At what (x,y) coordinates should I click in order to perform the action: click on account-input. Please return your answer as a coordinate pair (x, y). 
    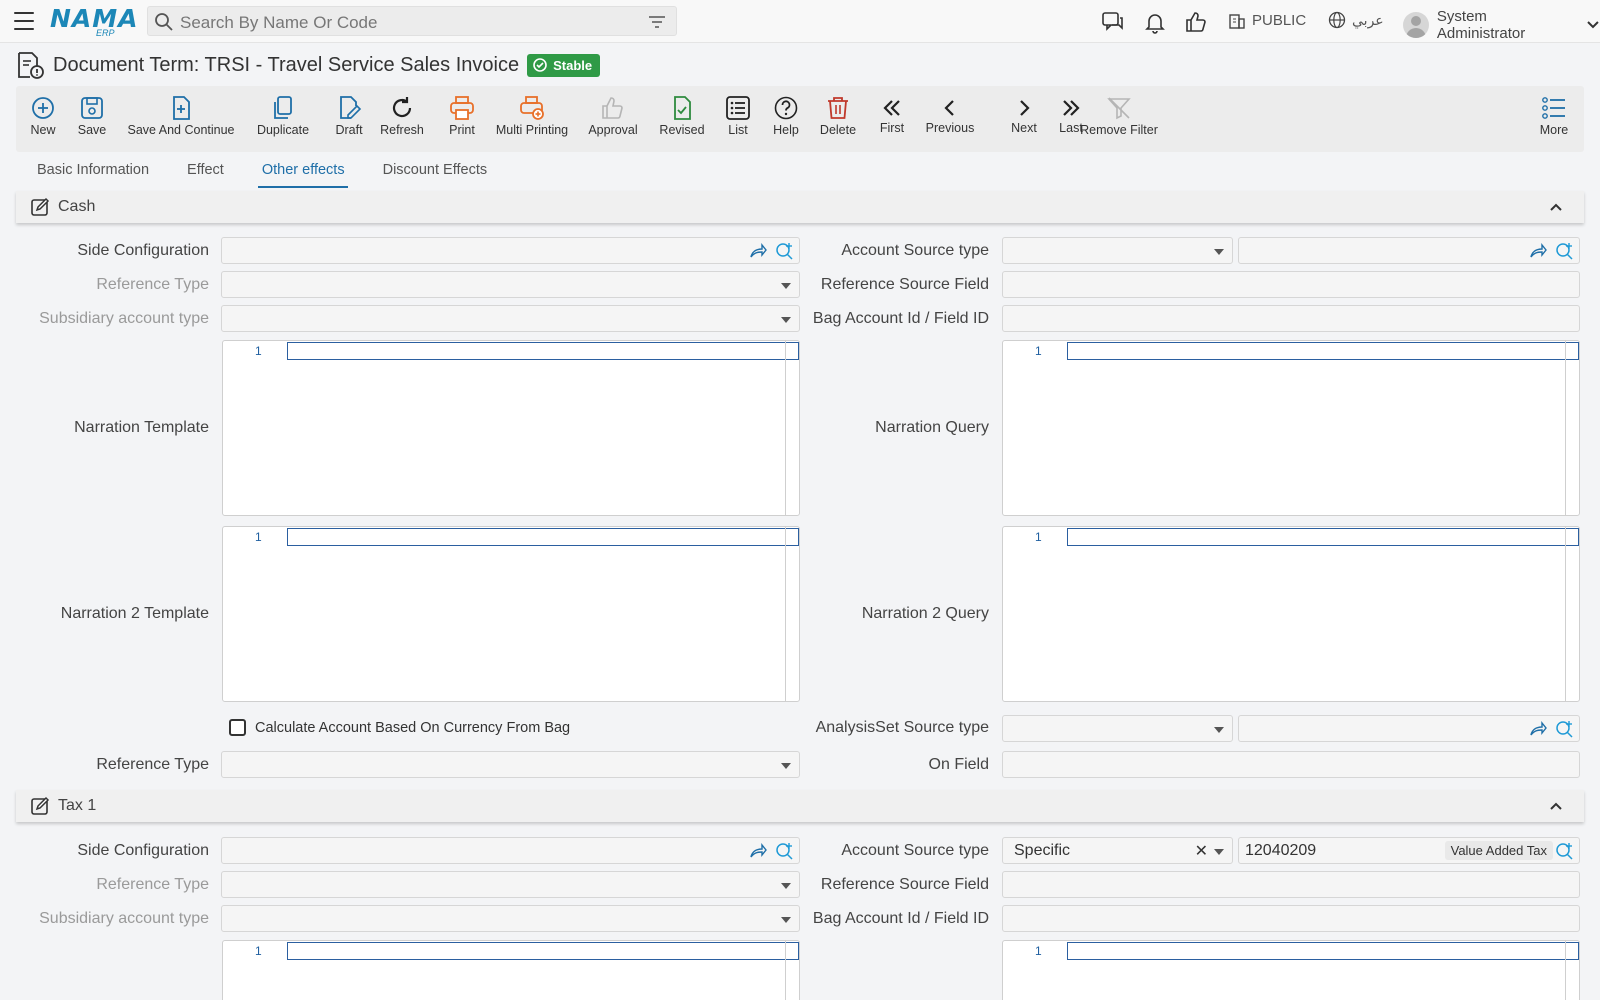
    Looking at the image, I should click on (1409, 250).